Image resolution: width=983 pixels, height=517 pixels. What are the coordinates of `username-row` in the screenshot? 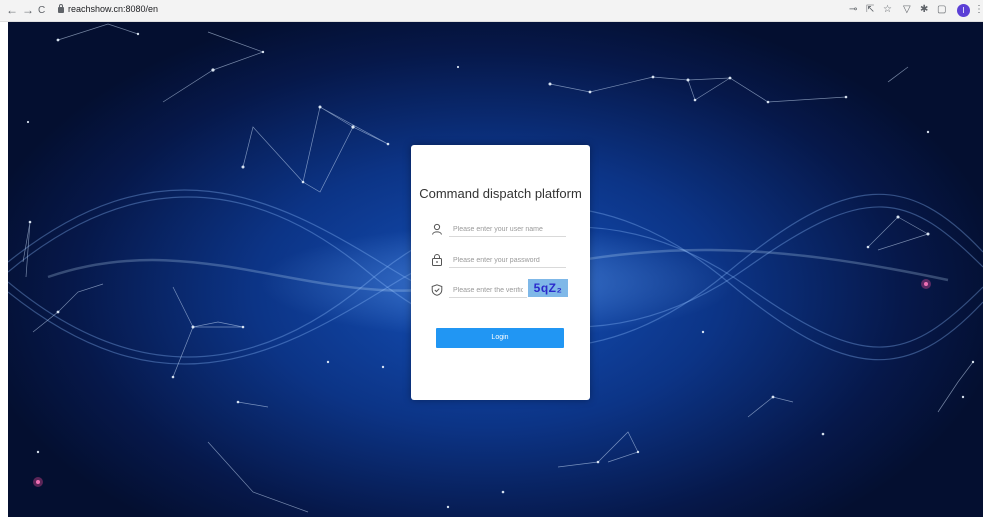 It's located at (501, 230).